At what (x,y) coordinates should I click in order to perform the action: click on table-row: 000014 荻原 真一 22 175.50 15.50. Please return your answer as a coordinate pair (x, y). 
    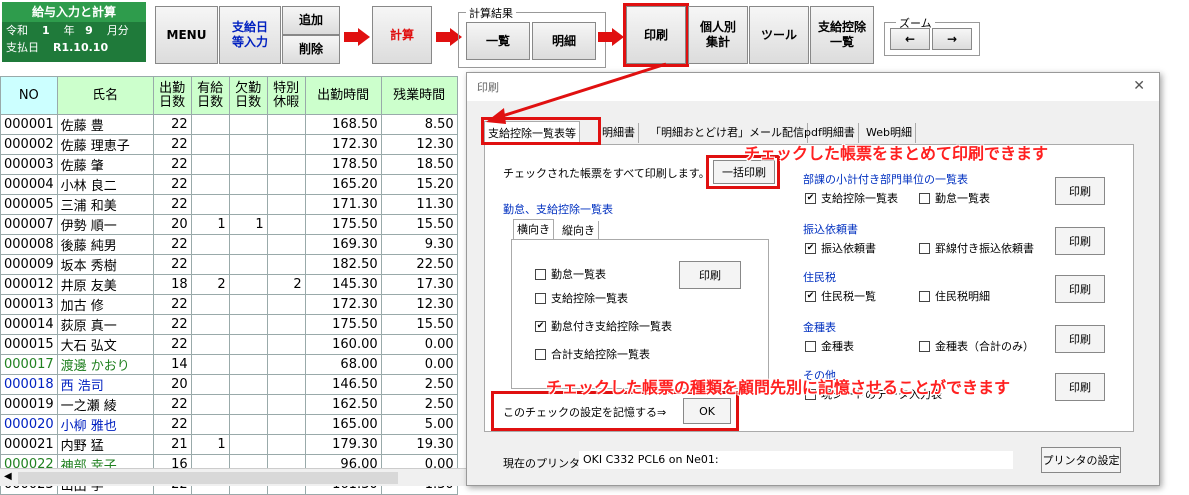
    Looking at the image, I should click on (229, 324).